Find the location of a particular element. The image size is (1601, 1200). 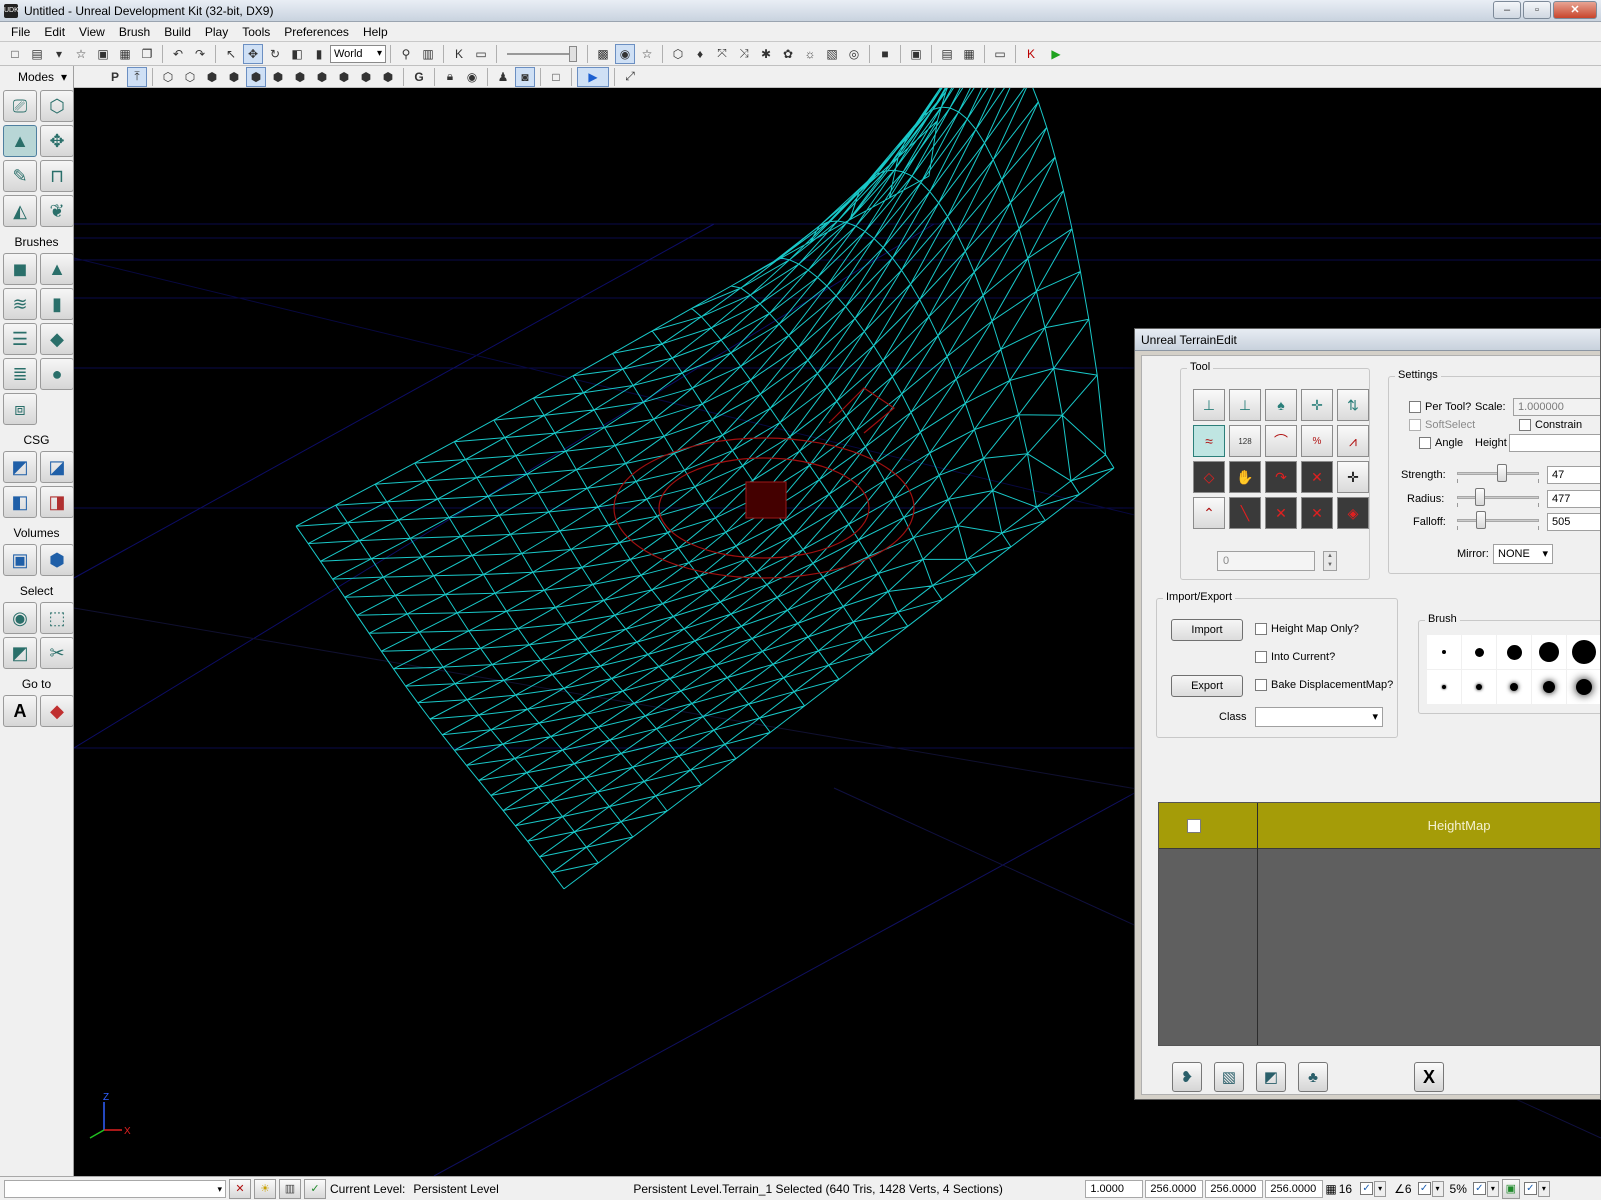

cone-brush-icon: ▲ is located at coordinates (57, 269).